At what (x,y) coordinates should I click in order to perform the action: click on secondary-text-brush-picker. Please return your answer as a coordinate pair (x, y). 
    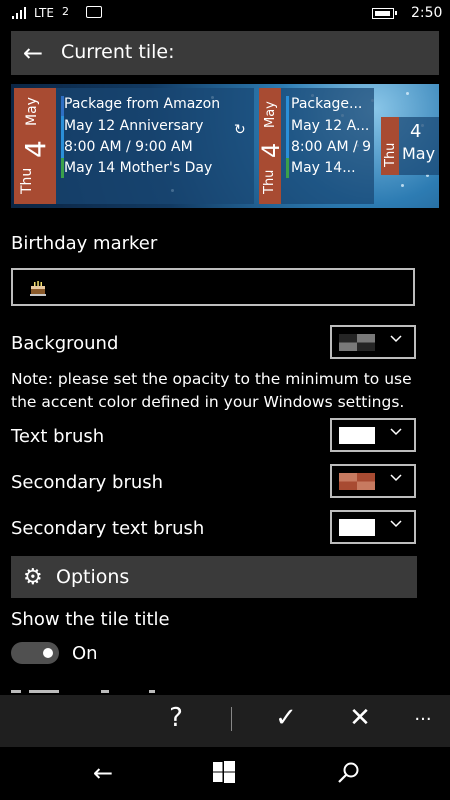
    Looking at the image, I should click on (373, 527).